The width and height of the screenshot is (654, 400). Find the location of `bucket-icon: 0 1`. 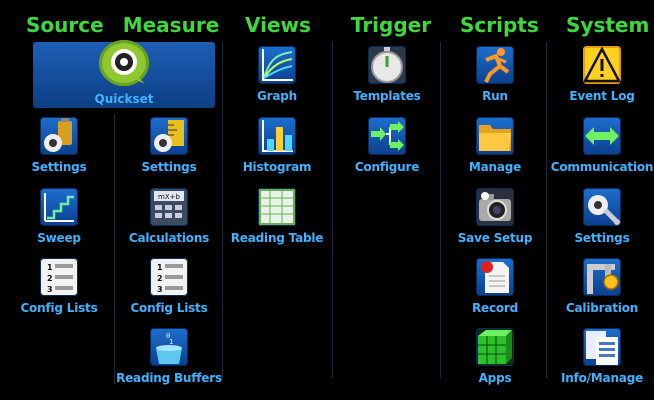

bucket-icon: 0 1 is located at coordinates (169, 347).